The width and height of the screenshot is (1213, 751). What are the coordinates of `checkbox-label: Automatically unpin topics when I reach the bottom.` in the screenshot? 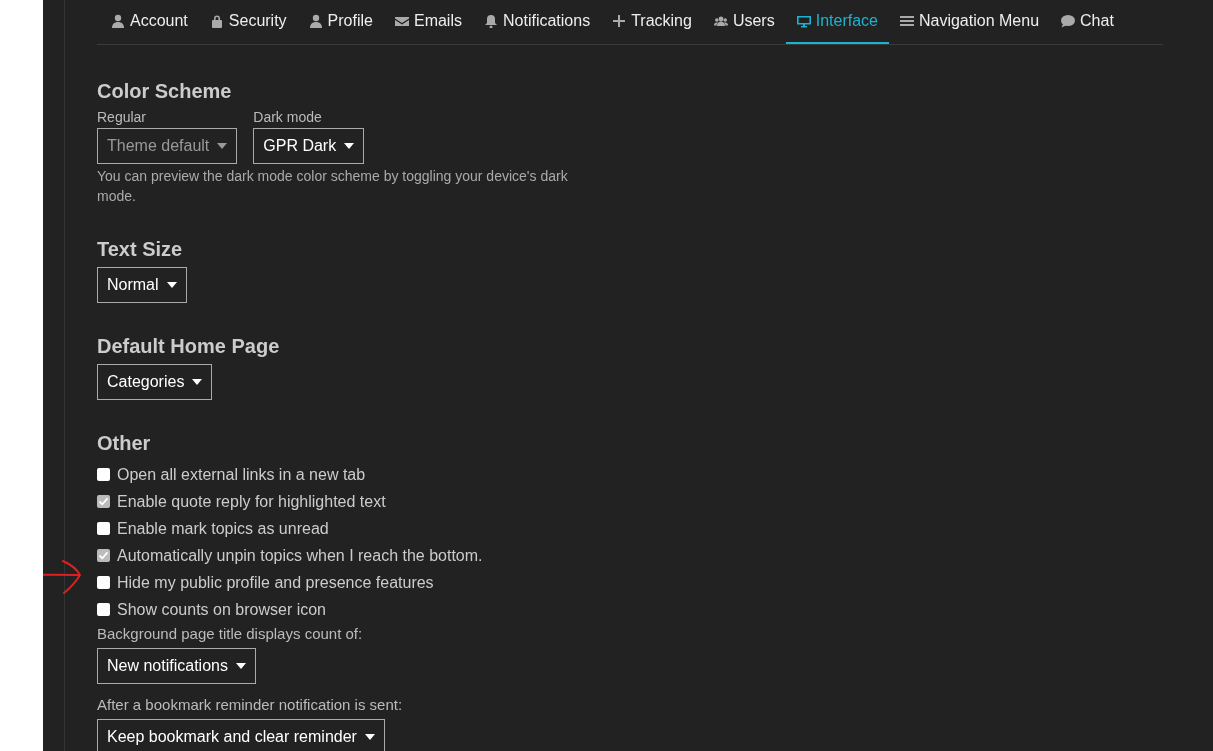 It's located at (300, 555).